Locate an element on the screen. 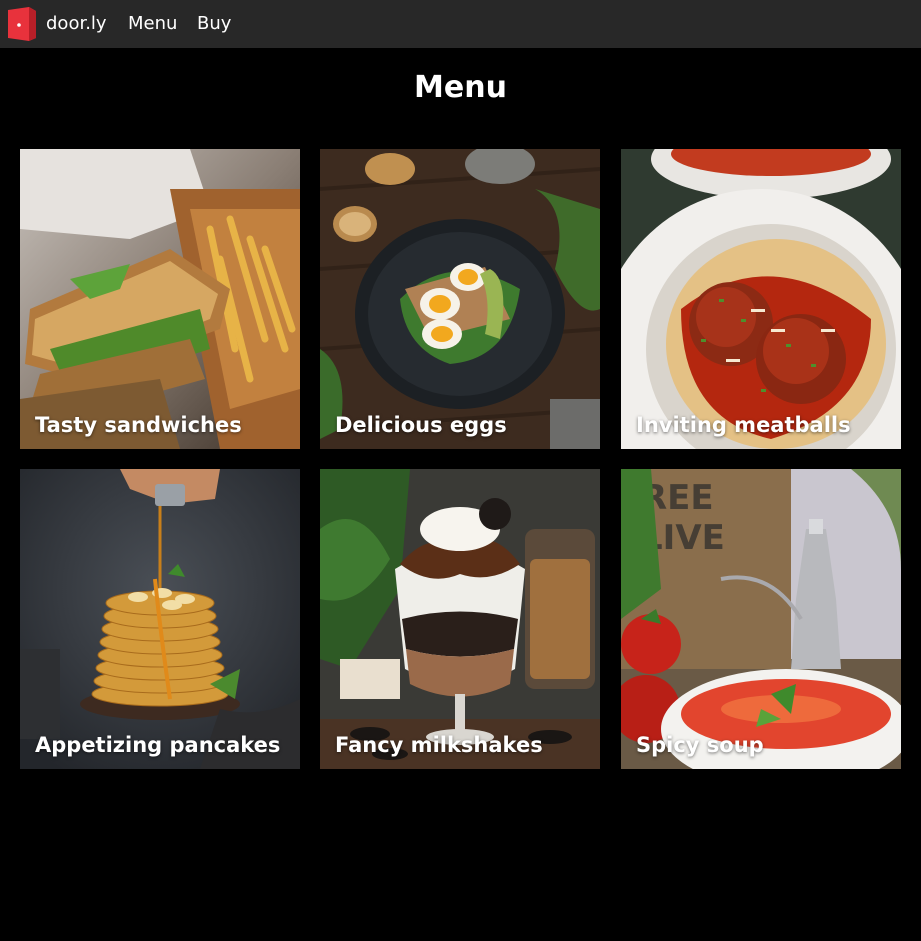 The image size is (921, 941). boiled-eggs-on-plate-photo is located at coordinates (460, 299).